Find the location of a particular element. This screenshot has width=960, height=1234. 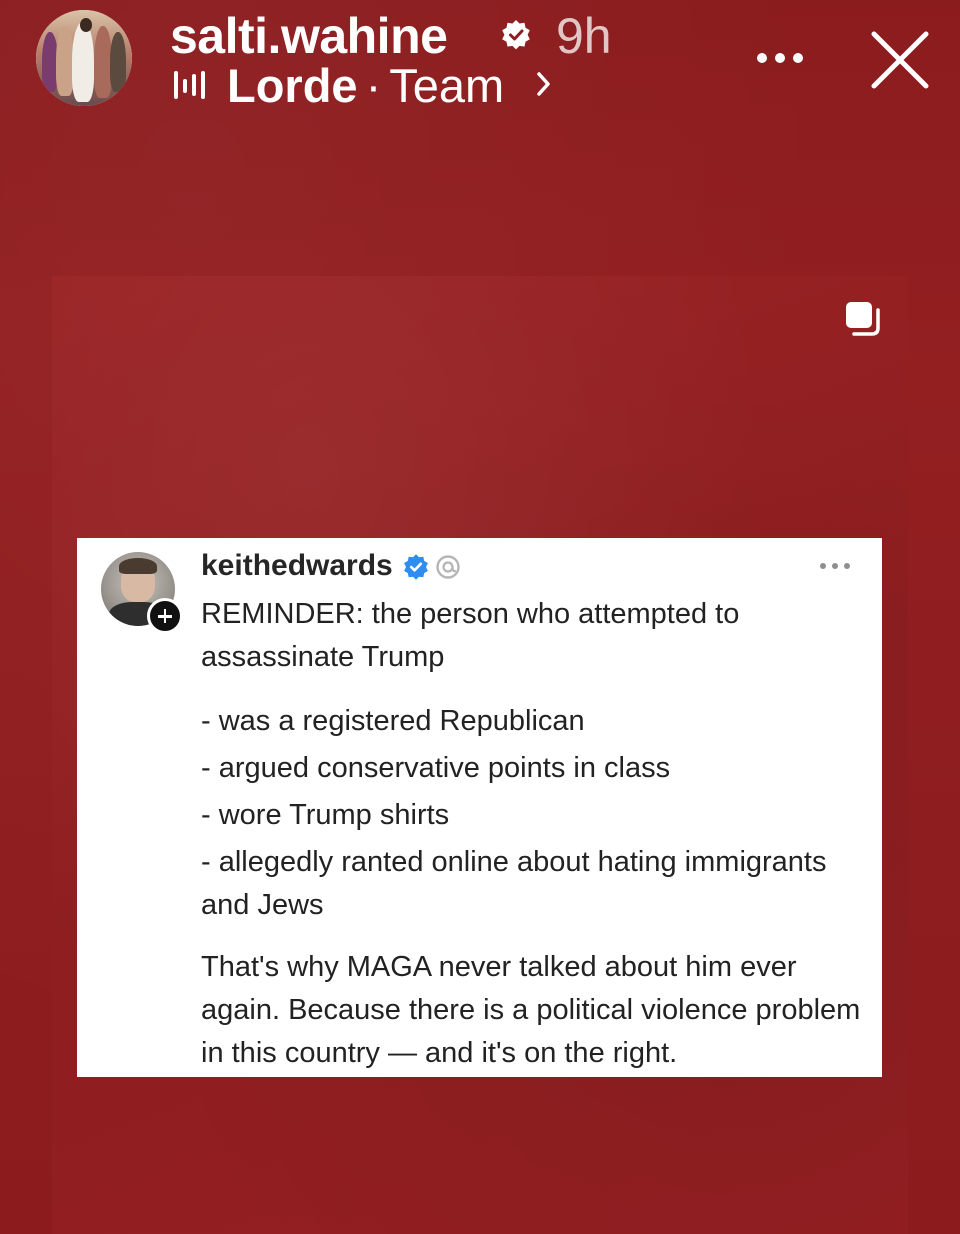

more-options-button is located at coordinates (780, 58).